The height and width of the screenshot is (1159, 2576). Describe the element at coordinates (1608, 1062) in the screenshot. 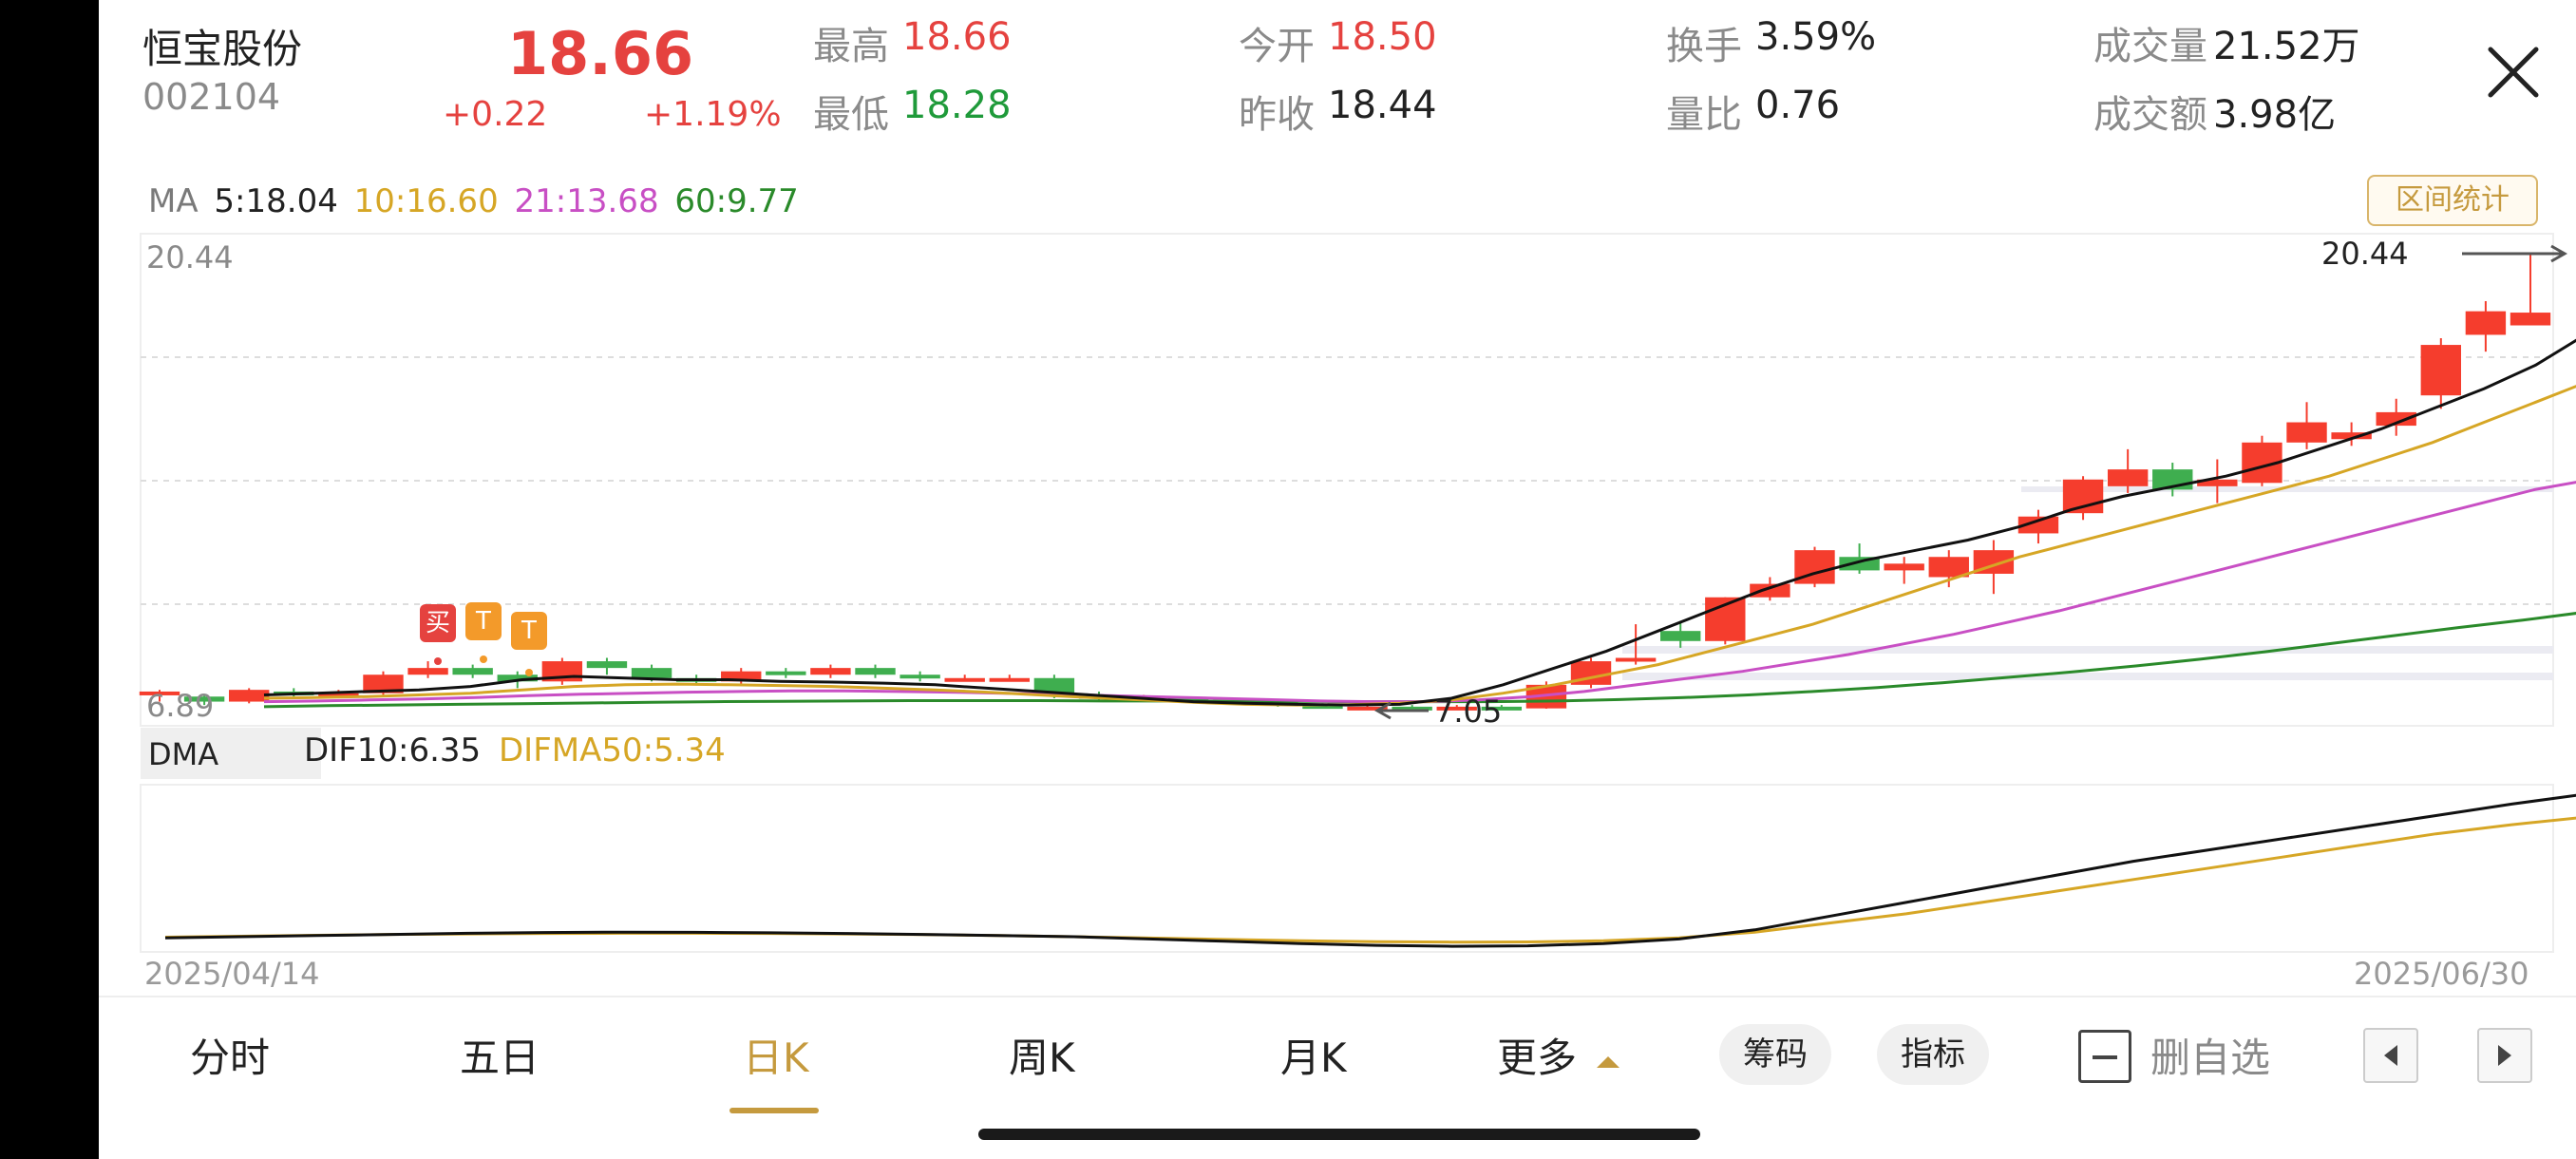

I see `triangle-up-icon` at that location.